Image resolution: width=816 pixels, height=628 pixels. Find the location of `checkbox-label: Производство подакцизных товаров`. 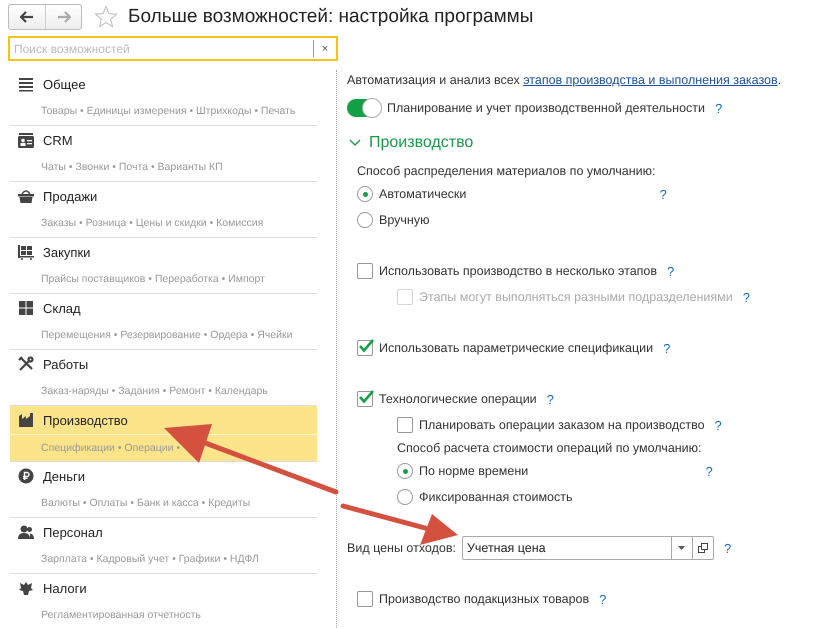

checkbox-label: Производство подакцизных товаров is located at coordinates (484, 599).